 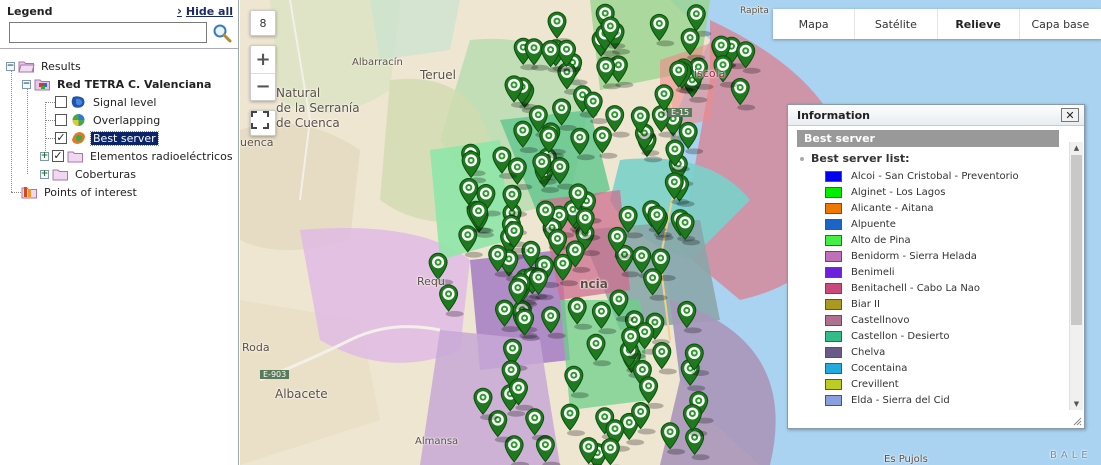 I want to click on tree-label-signal-level: Signal level, so click(x=124, y=102).